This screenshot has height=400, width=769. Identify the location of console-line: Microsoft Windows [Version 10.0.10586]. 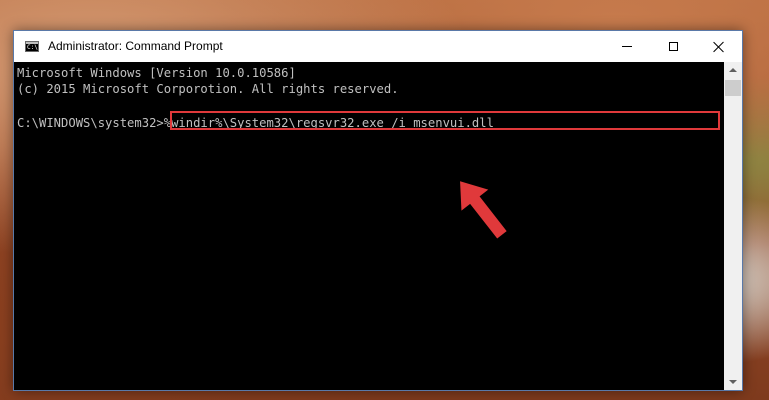
(156, 73).